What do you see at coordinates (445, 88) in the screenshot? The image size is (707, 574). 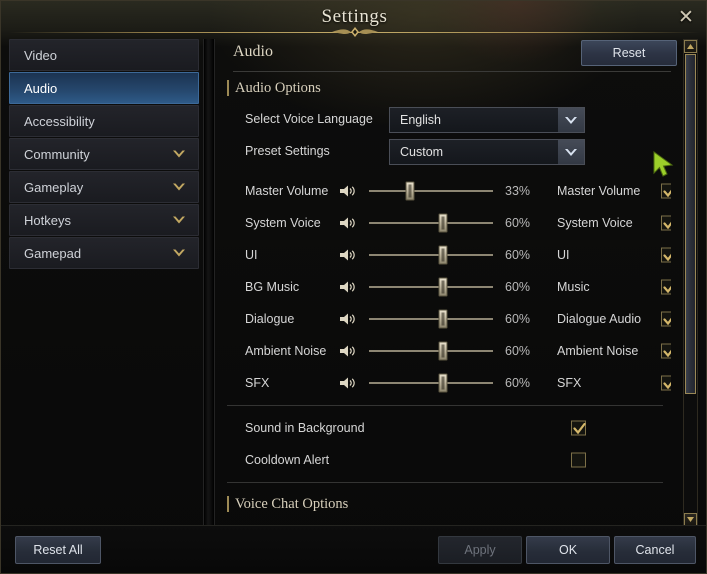 I see `section-audio-options: Audio Options` at bounding box center [445, 88].